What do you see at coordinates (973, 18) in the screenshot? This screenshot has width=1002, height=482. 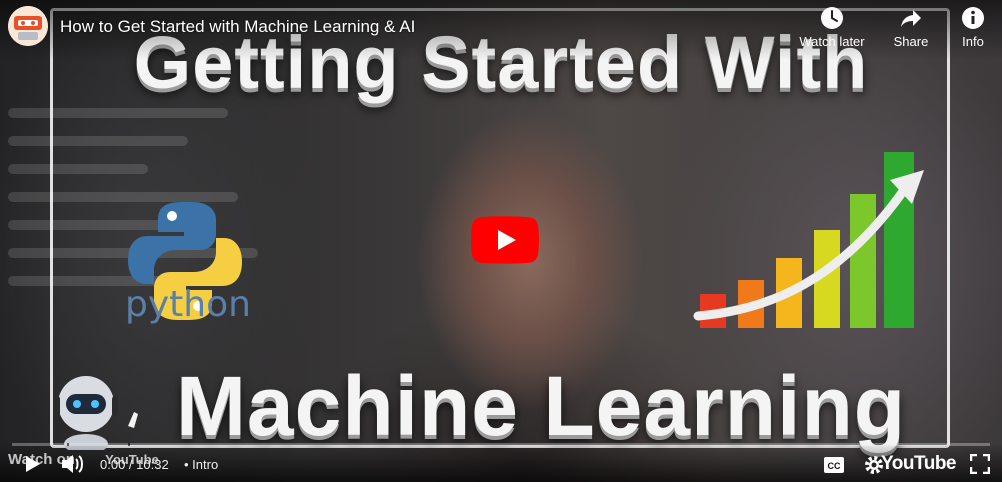 I see `info-icon` at bounding box center [973, 18].